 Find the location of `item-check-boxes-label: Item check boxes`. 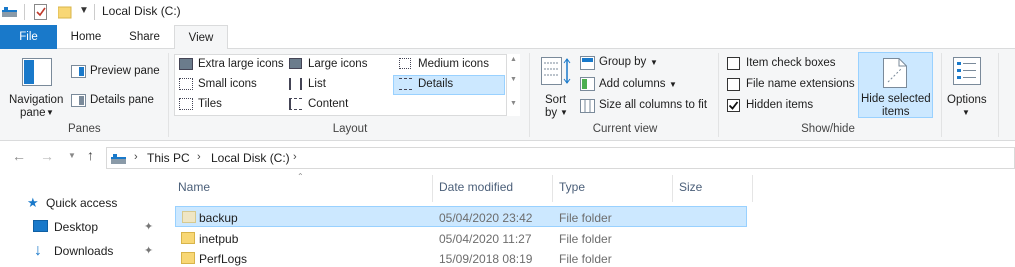

item-check-boxes-label: Item check boxes is located at coordinates (790, 63).